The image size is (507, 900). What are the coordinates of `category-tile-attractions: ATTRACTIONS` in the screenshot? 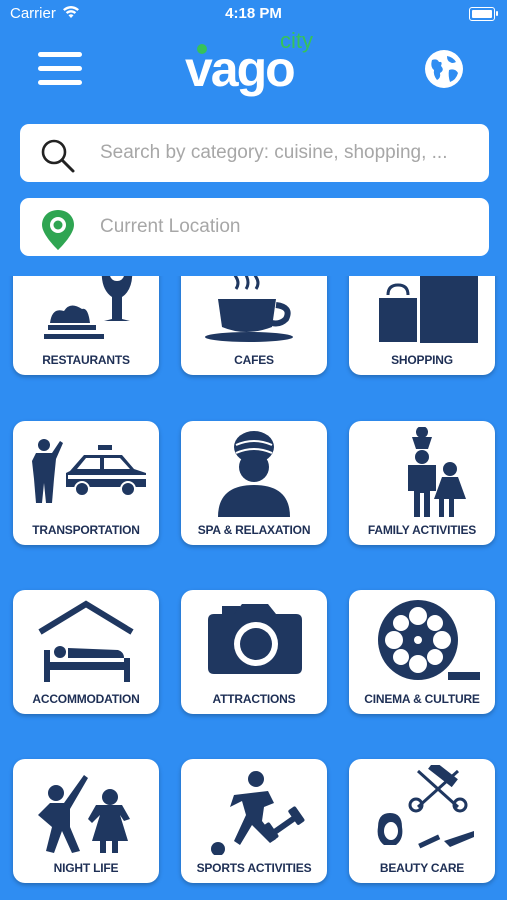 It's located at (254, 652).